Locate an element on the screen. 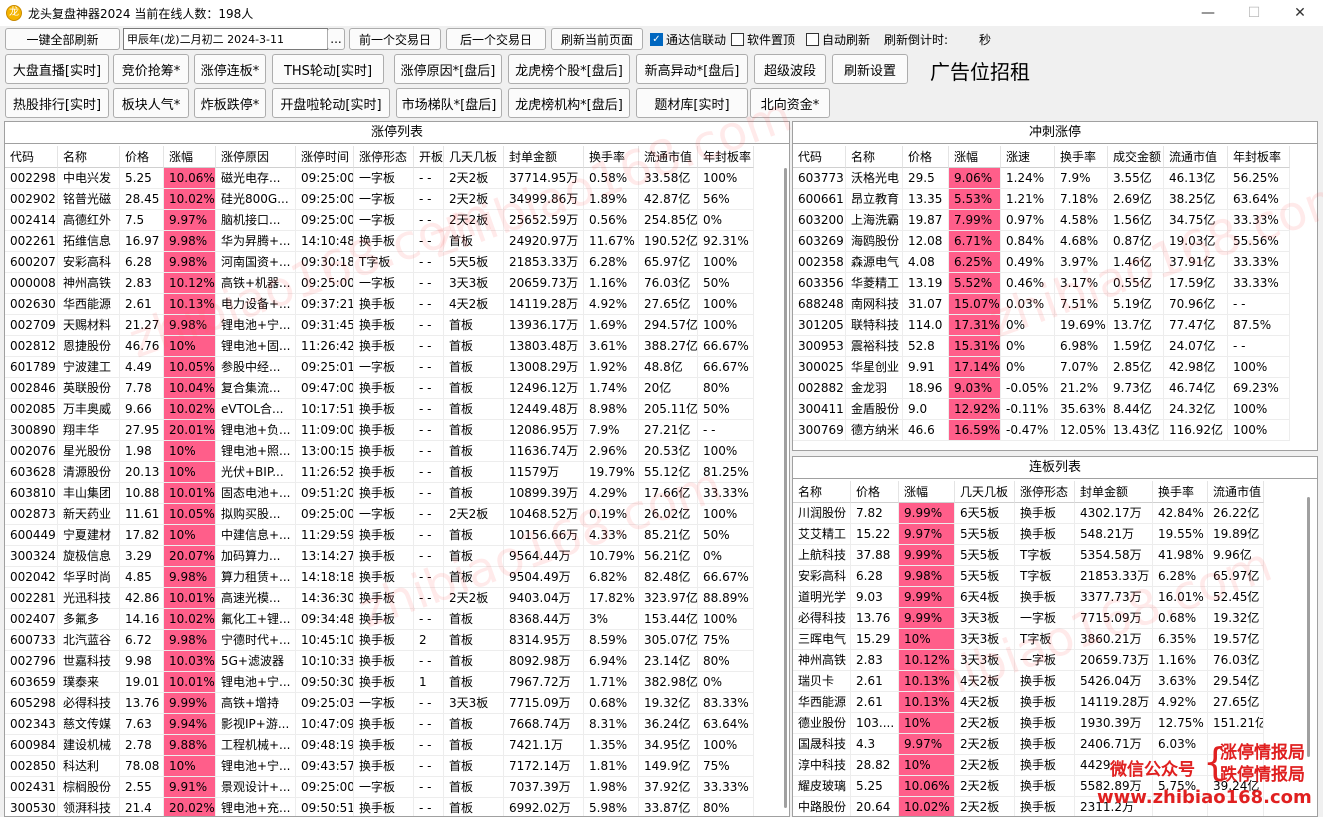 This screenshot has height=817, width=1323. tdx-link-checkbox: ✓ 通达信联动 is located at coordinates (688, 39).